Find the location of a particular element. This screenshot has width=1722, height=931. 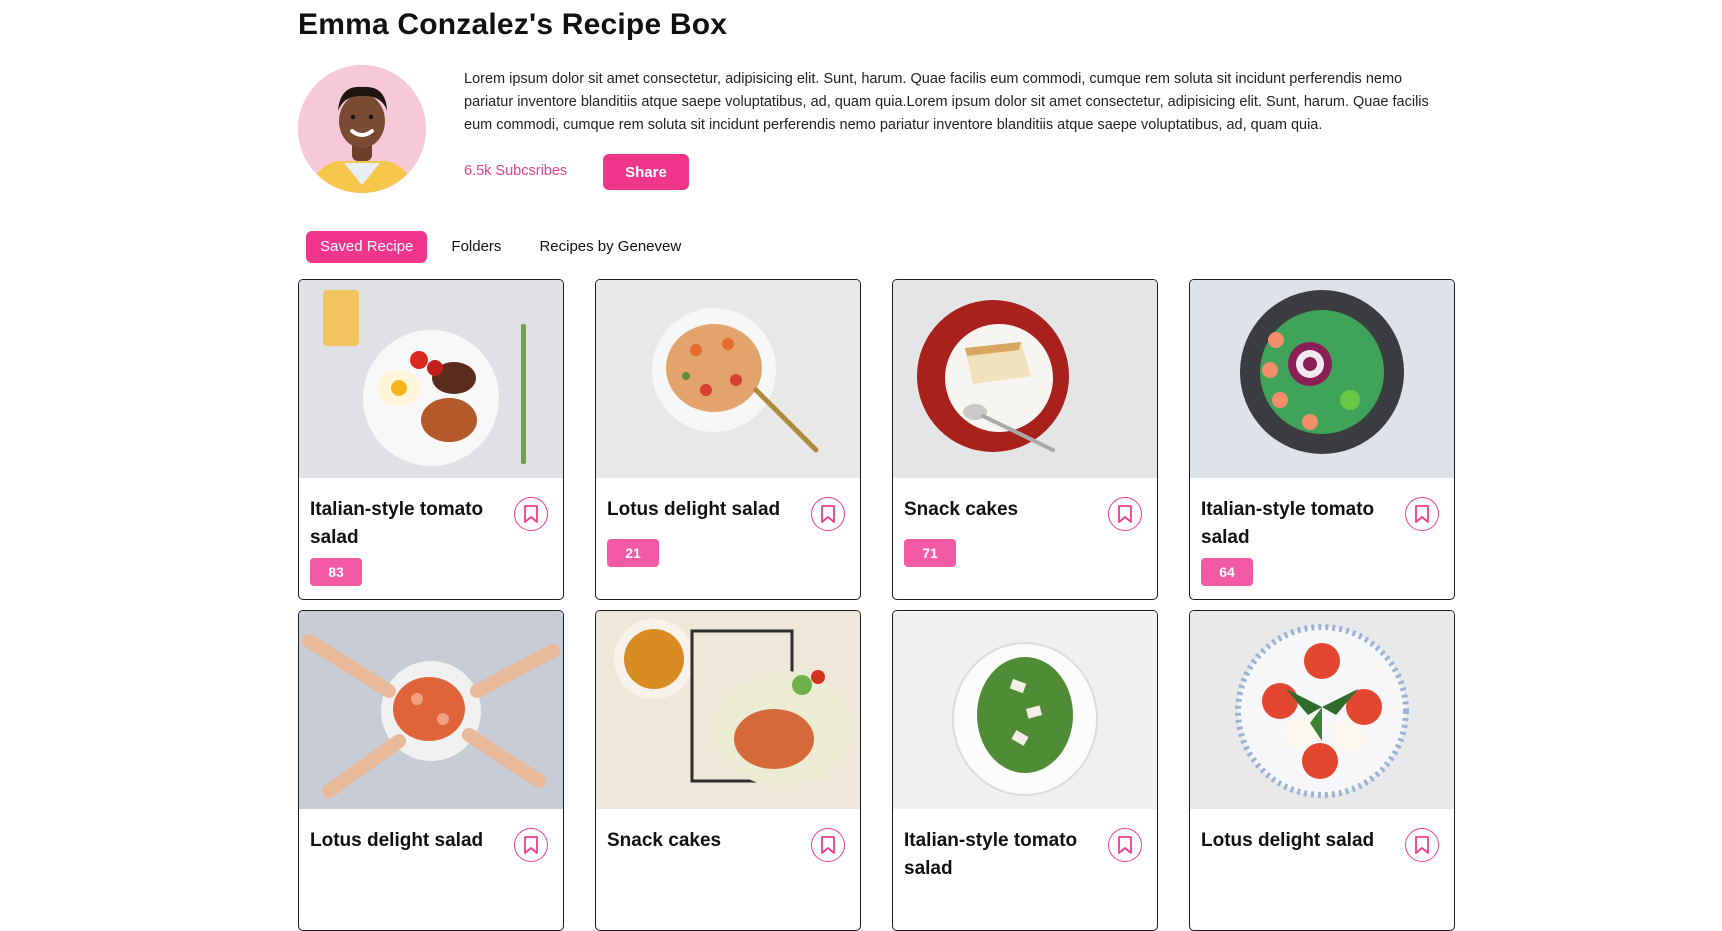

share-button: Share is located at coordinates (646, 172).